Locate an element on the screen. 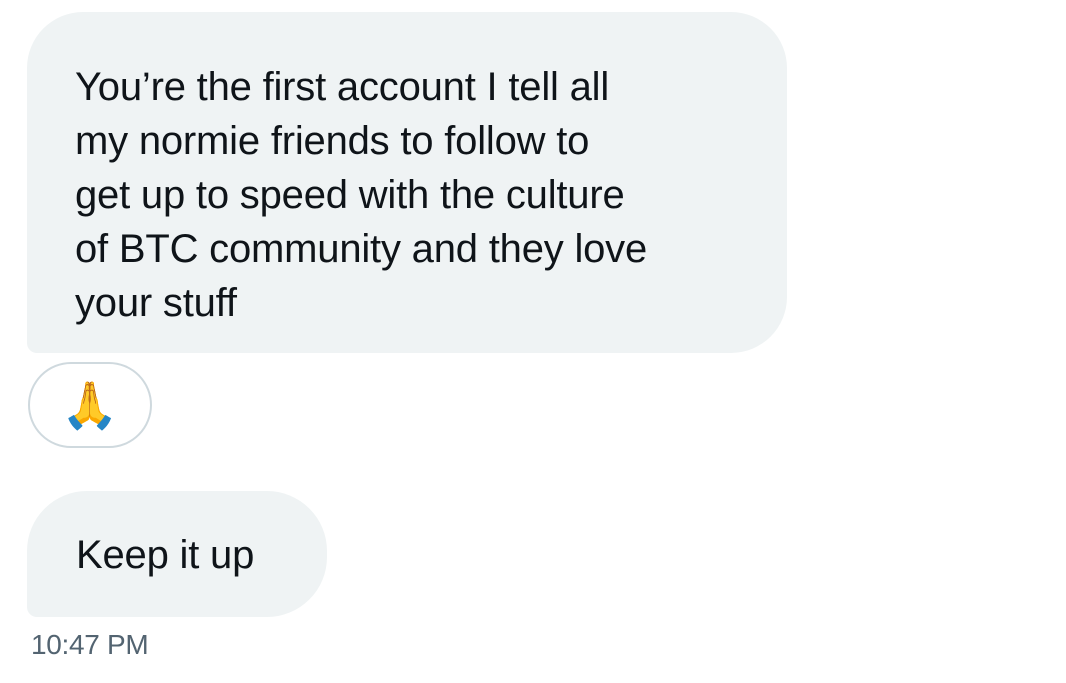 The image size is (1066, 683). message-text-2: Keep it up is located at coordinates (165, 555).